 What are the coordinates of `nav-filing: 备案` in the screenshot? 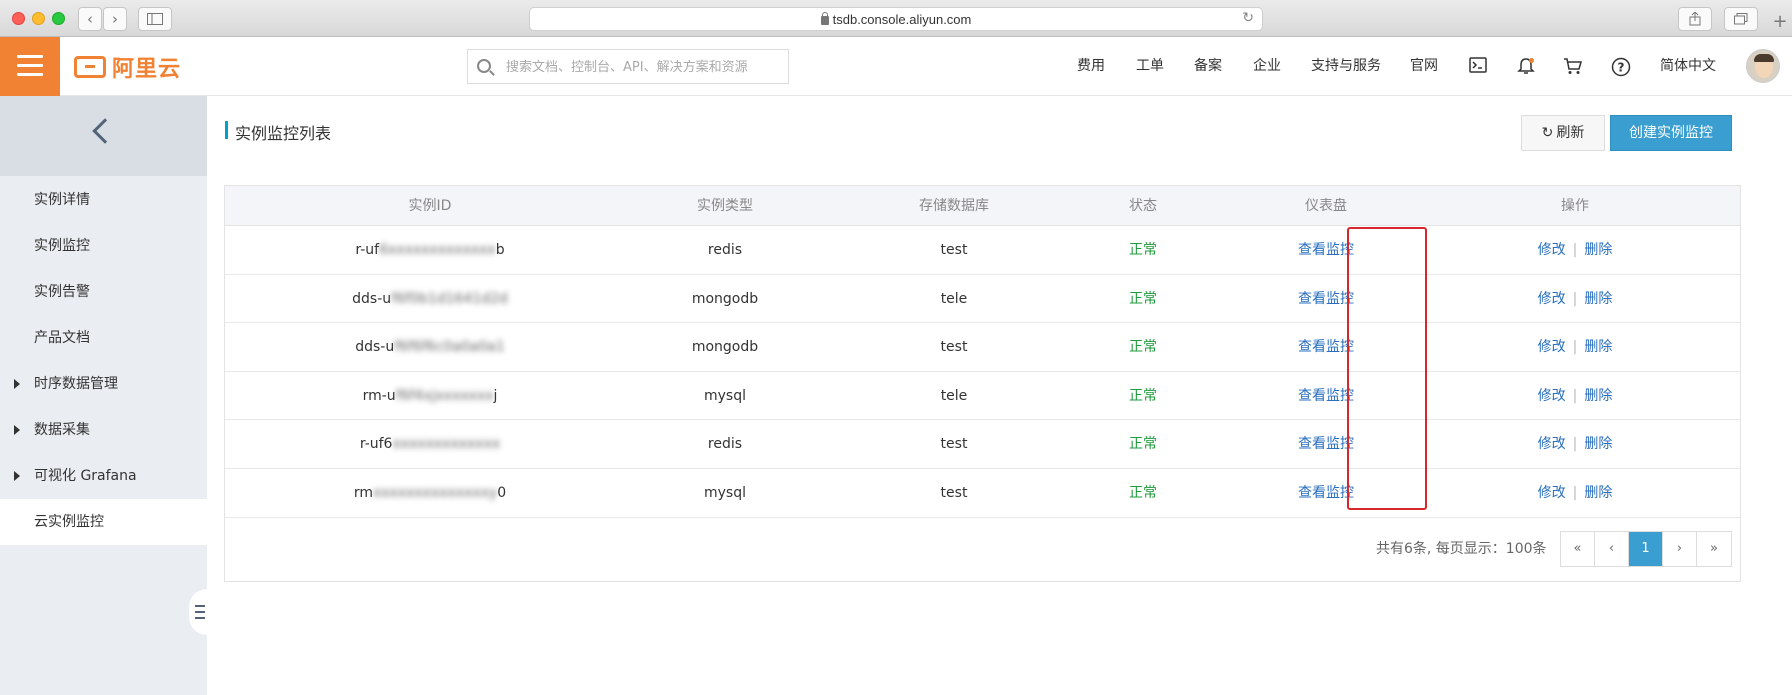 It's located at (1208, 66).